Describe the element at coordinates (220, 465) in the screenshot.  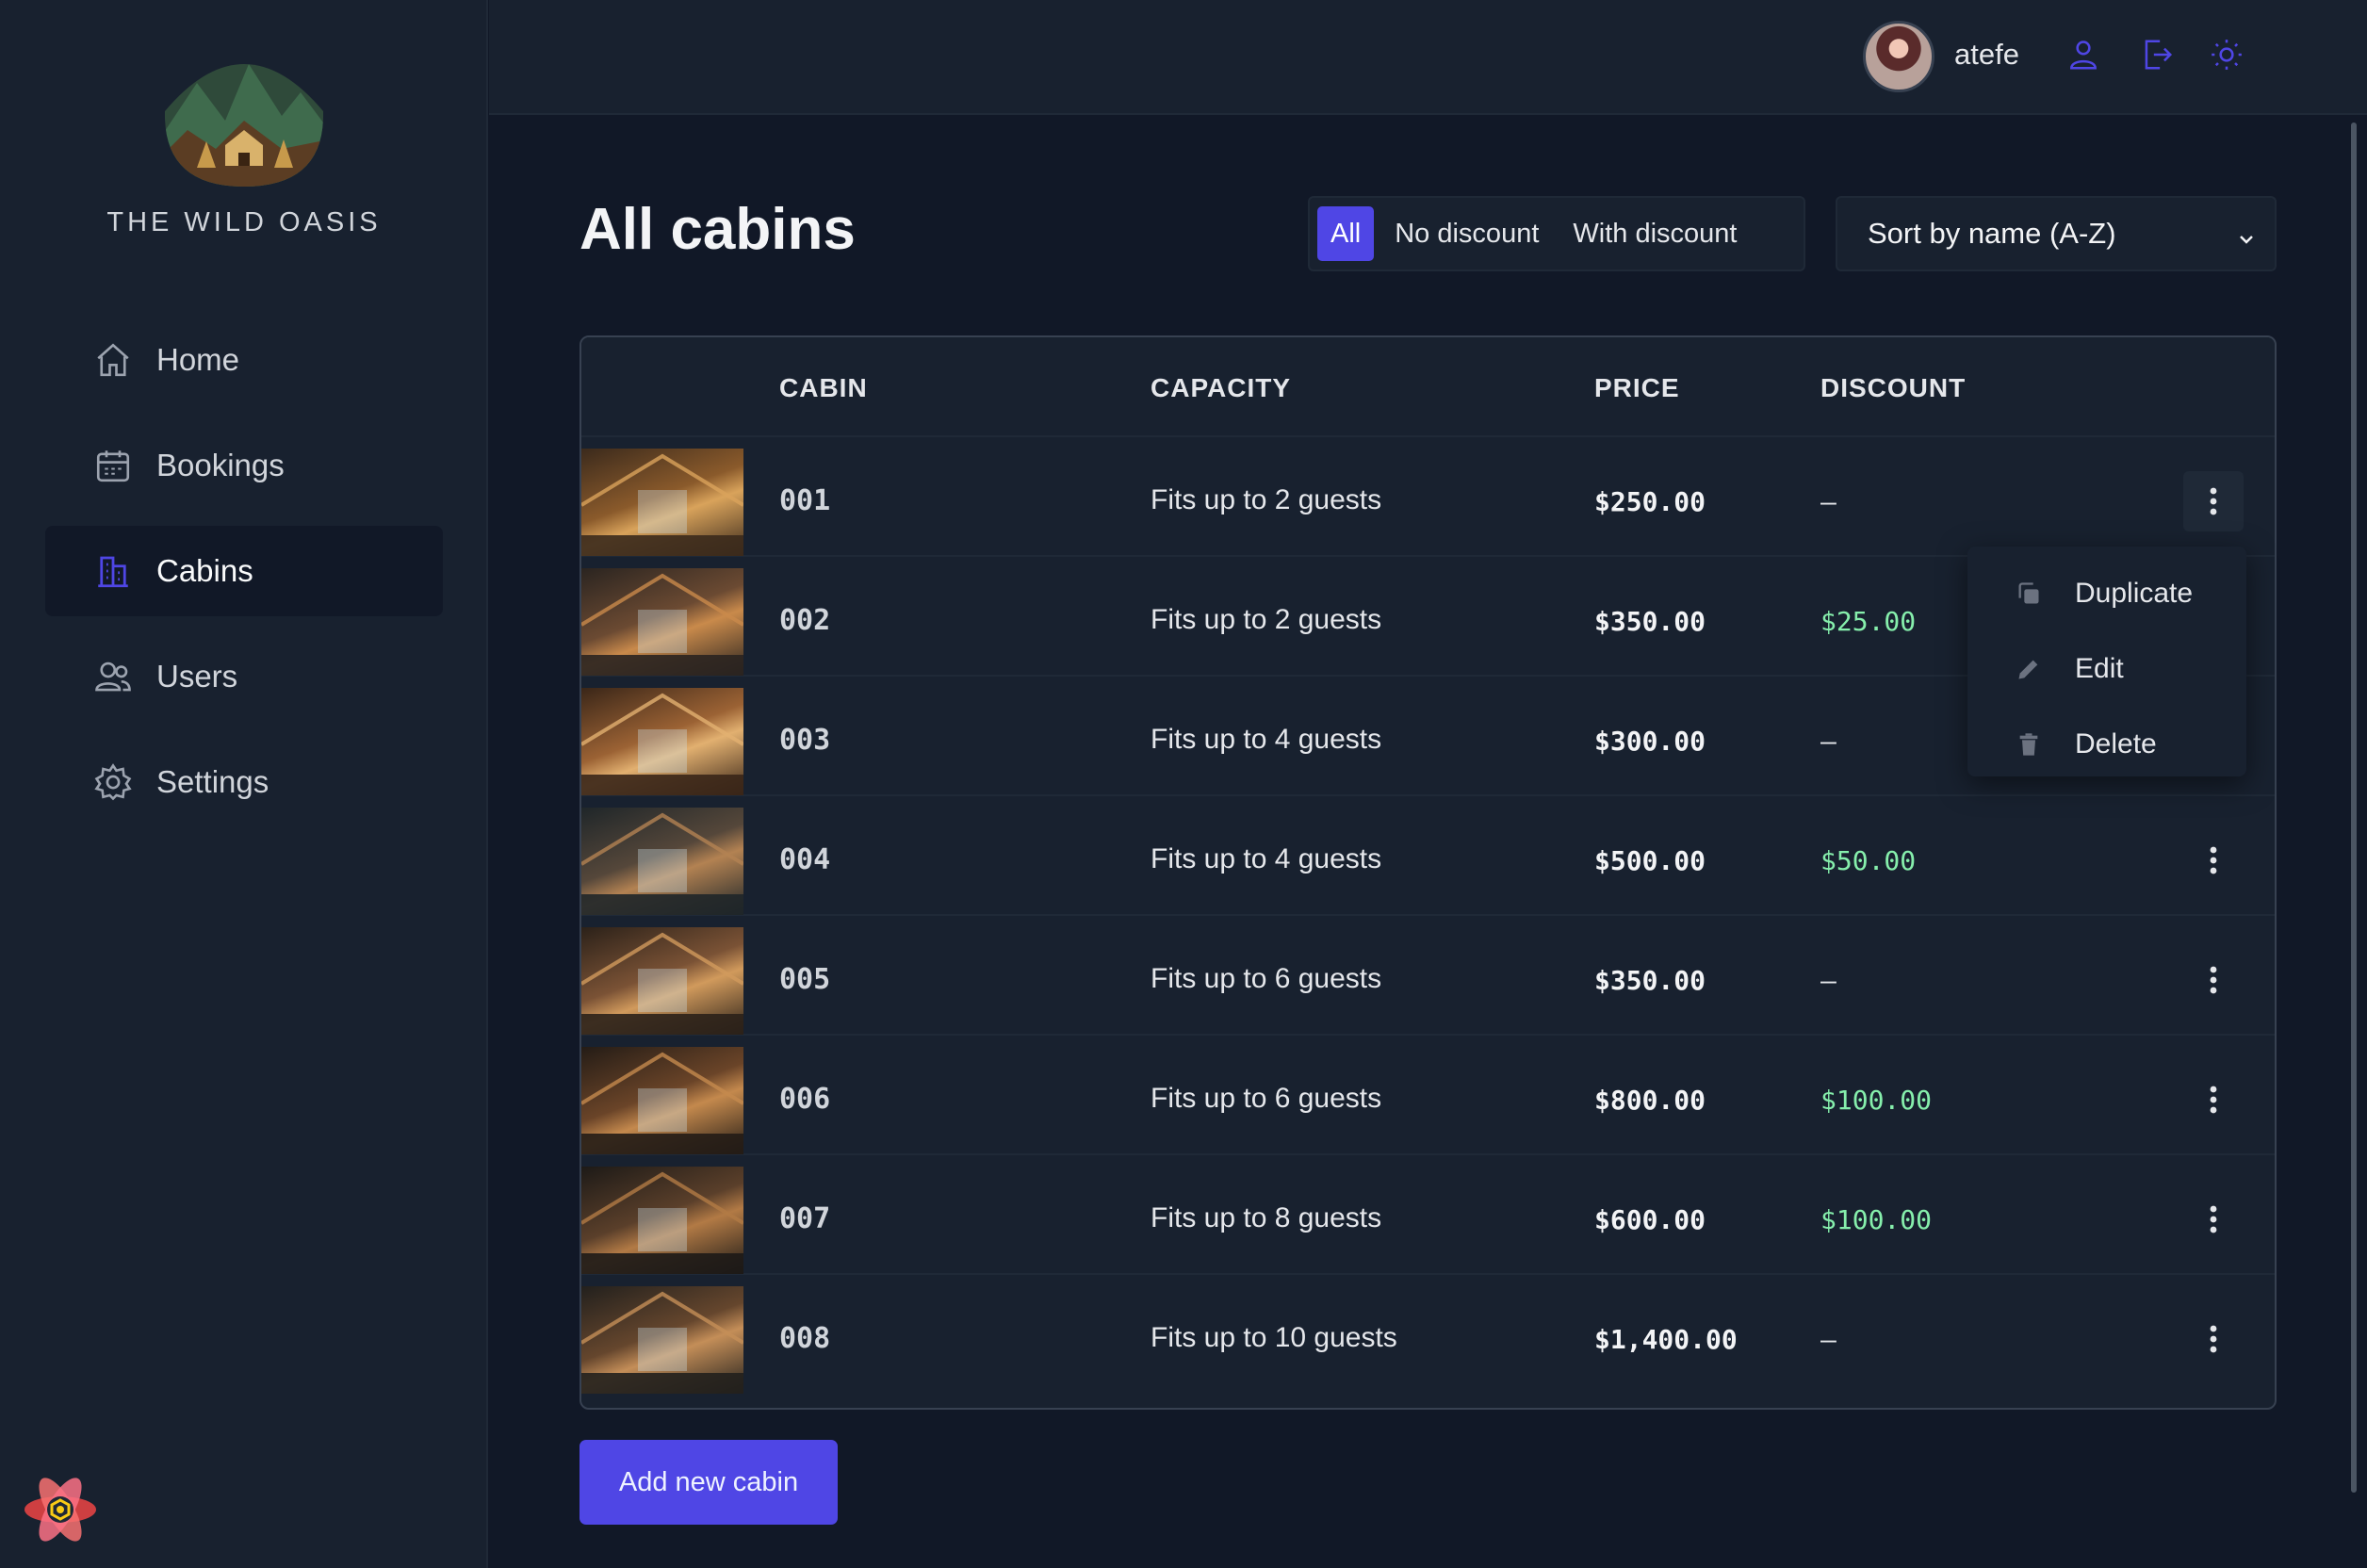
I see `sidebar-item-label: Bookings` at that location.